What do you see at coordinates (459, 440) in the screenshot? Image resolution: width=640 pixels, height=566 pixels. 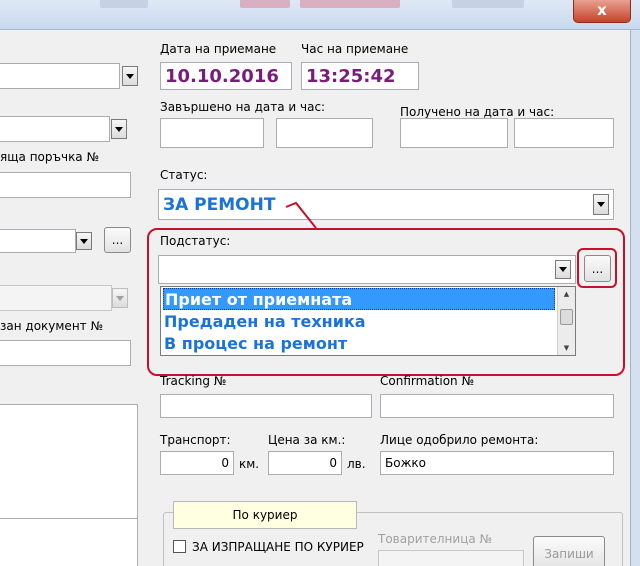 I see `approver-label: Лице одобрило ремонта:` at bounding box center [459, 440].